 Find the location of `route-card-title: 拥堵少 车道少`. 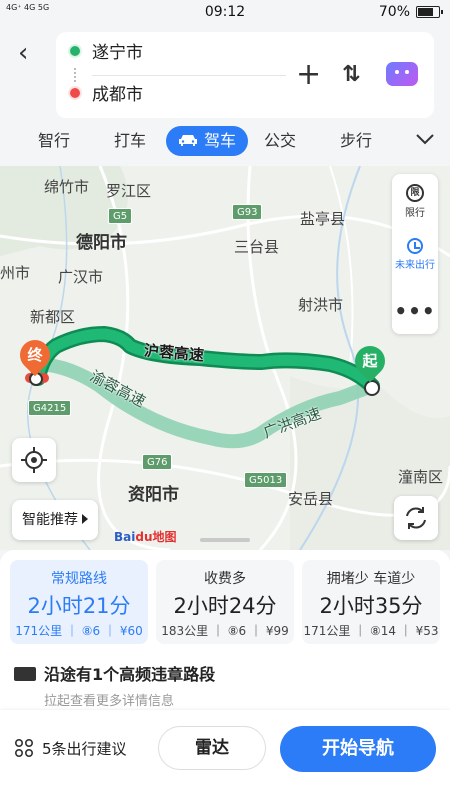

route-card-title: 拥堵少 车道少 is located at coordinates (371, 579).